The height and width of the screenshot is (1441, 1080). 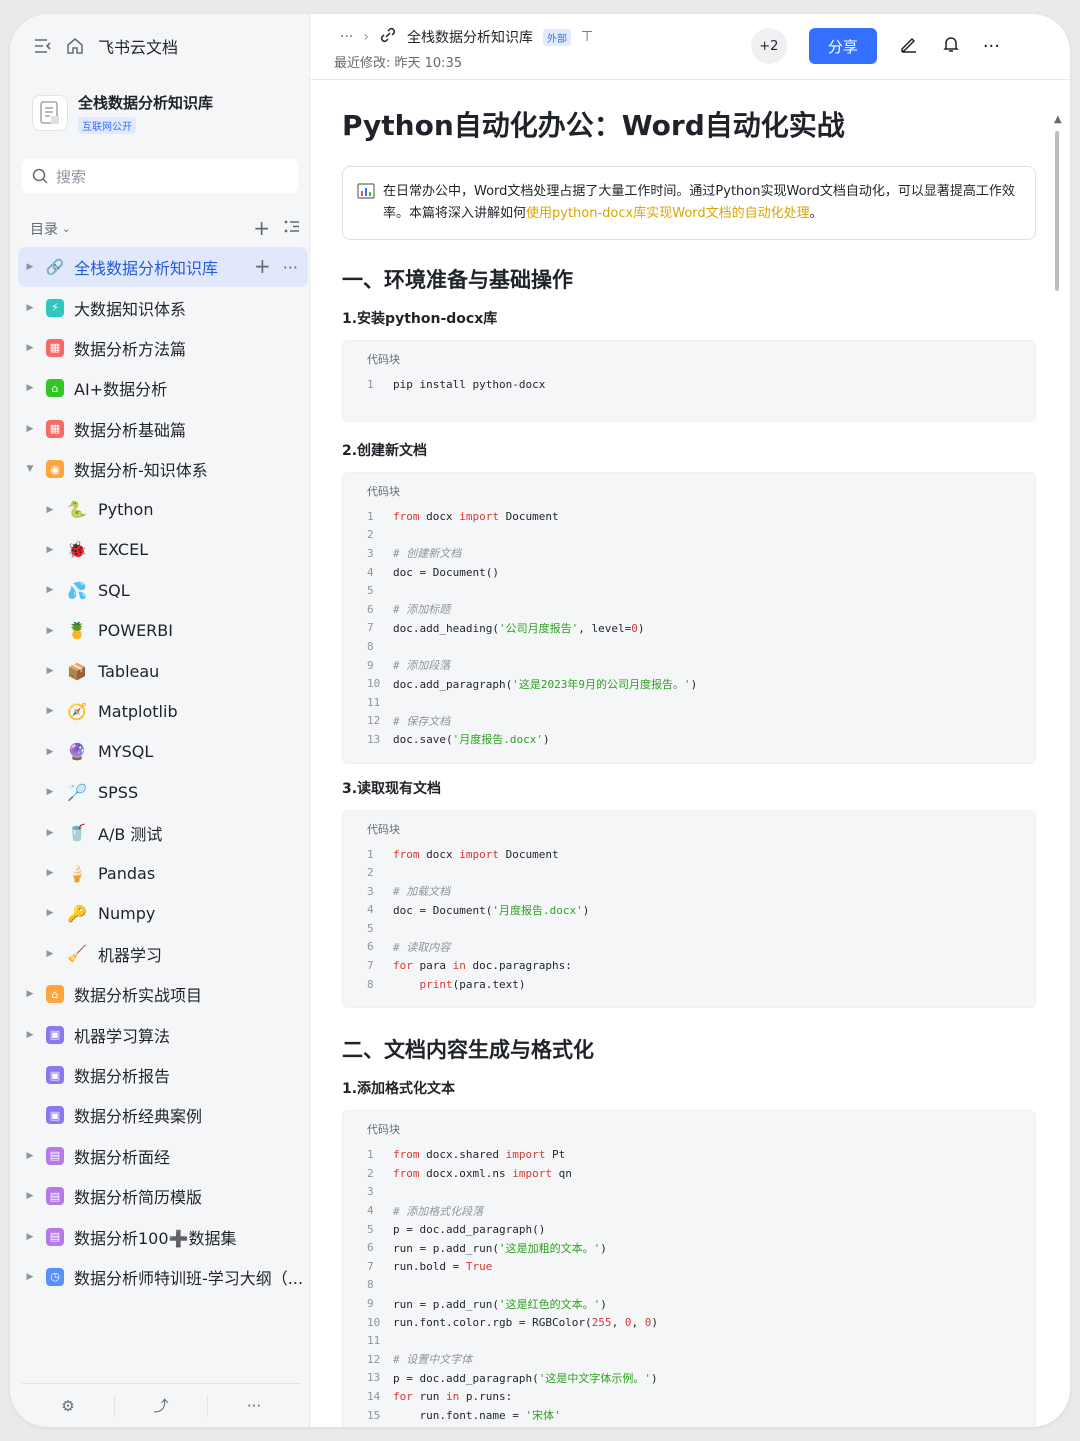 I want to click on sidebar-item-label: MYSQL, so click(x=126, y=752).